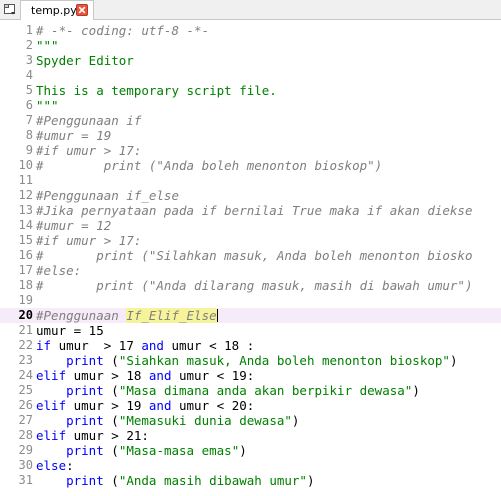 The width and height of the screenshot is (501, 496). Describe the element at coordinates (51, 465) in the screenshot. I see `code-token-keyword: else` at that location.